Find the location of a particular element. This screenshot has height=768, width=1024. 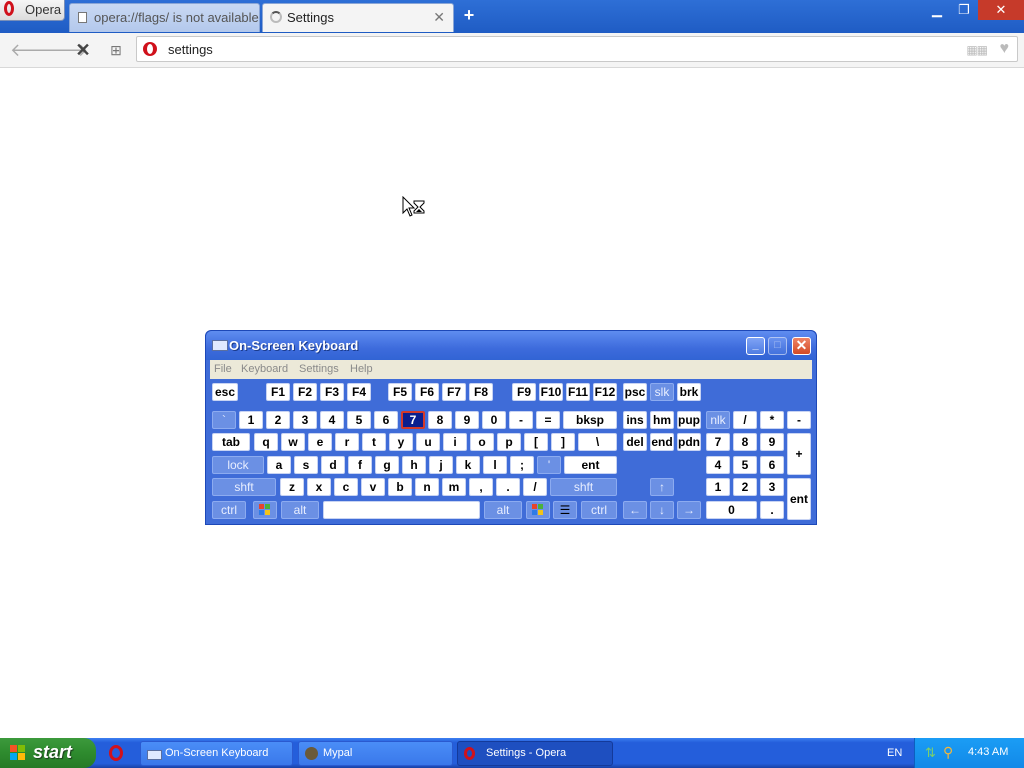

key-7-selected: 7 is located at coordinates (413, 420).